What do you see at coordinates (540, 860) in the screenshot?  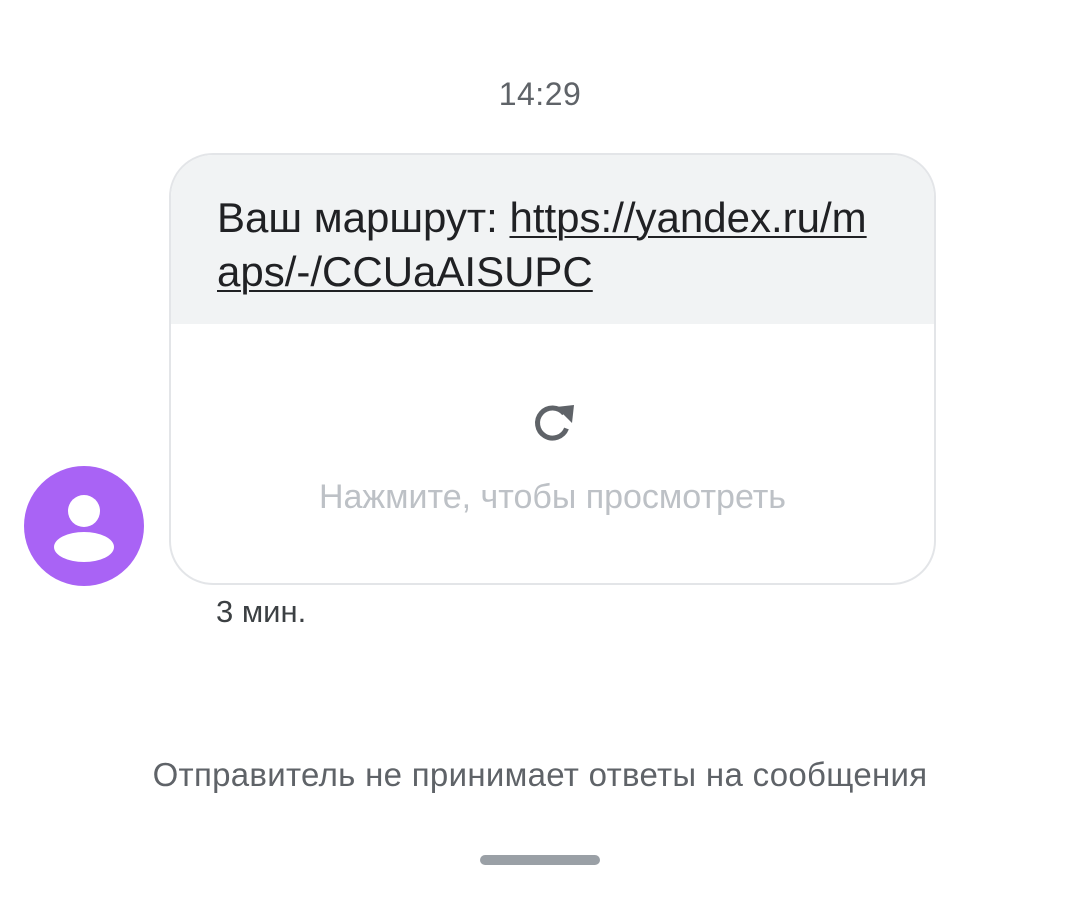 I see `navigation-handle` at bounding box center [540, 860].